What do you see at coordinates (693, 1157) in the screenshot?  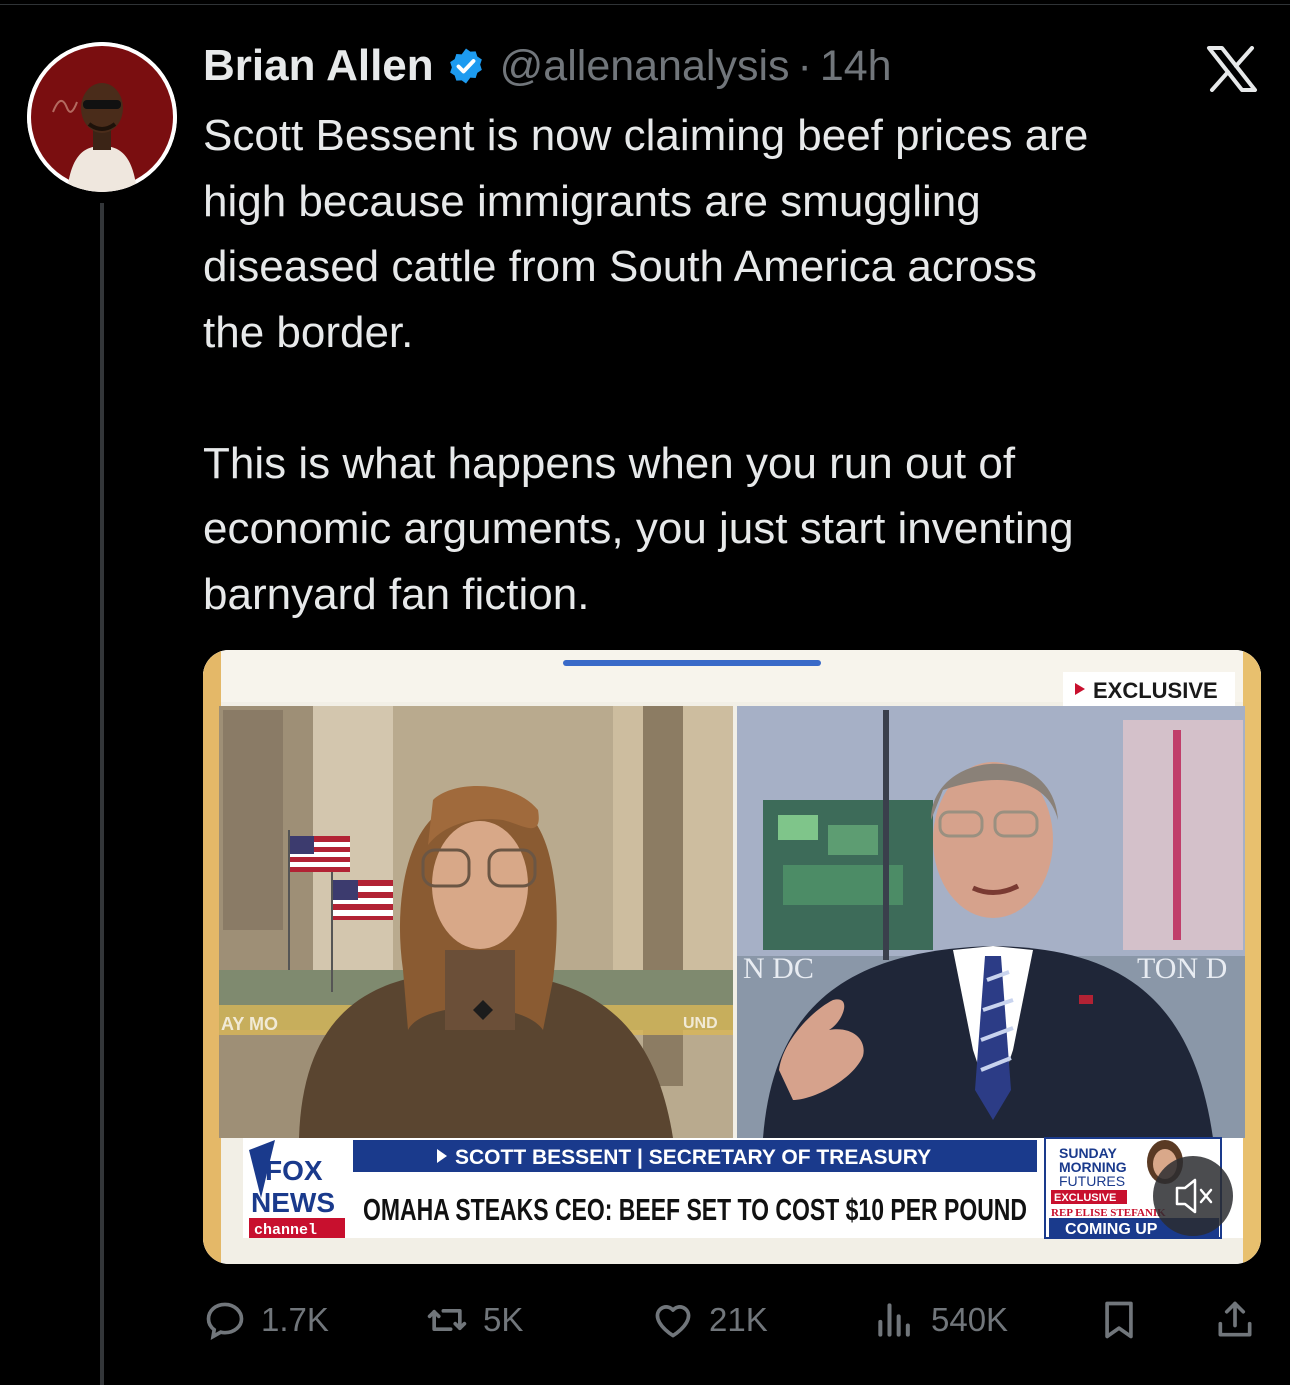 I see `lower-third-name: SCOTT BESSENT | SECRETARY OF TREASURY` at bounding box center [693, 1157].